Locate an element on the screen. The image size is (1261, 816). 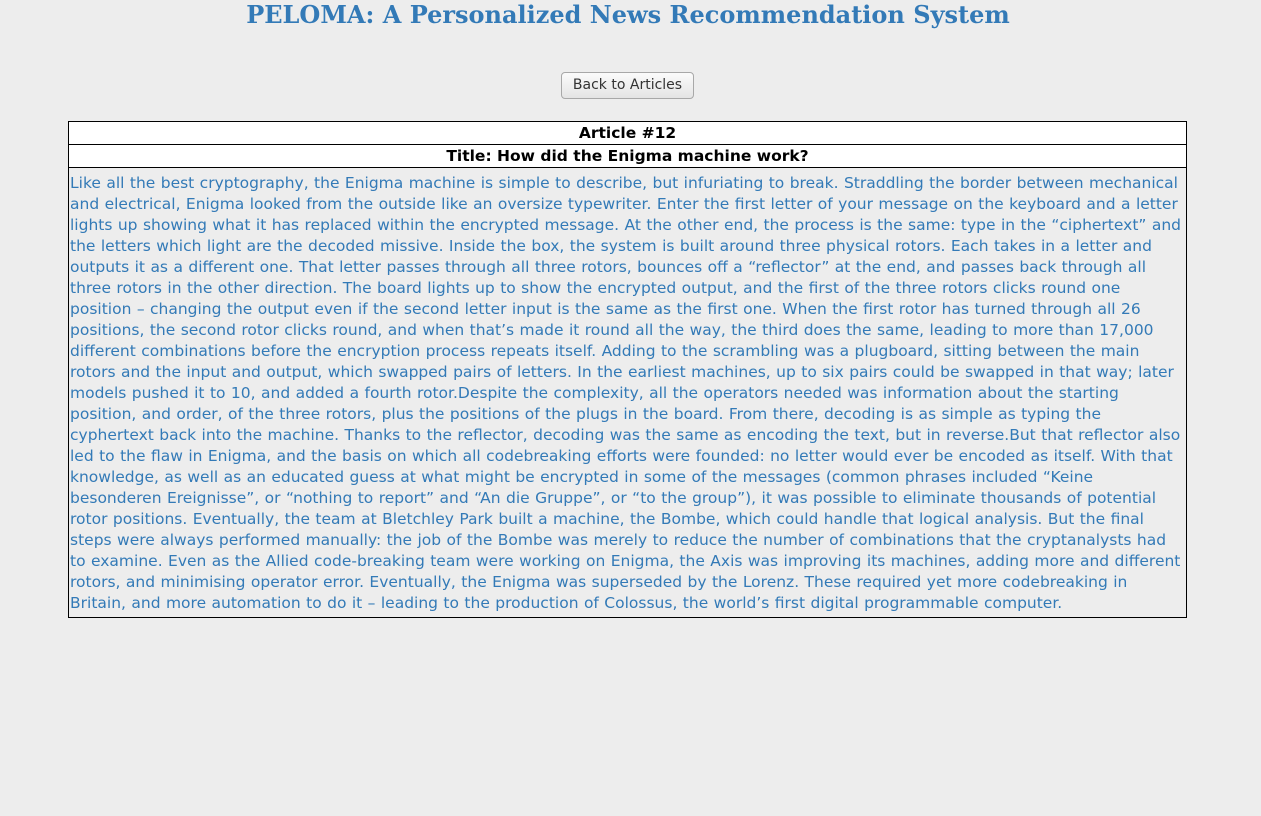
article-number-row: Article #12 is located at coordinates (627, 133).